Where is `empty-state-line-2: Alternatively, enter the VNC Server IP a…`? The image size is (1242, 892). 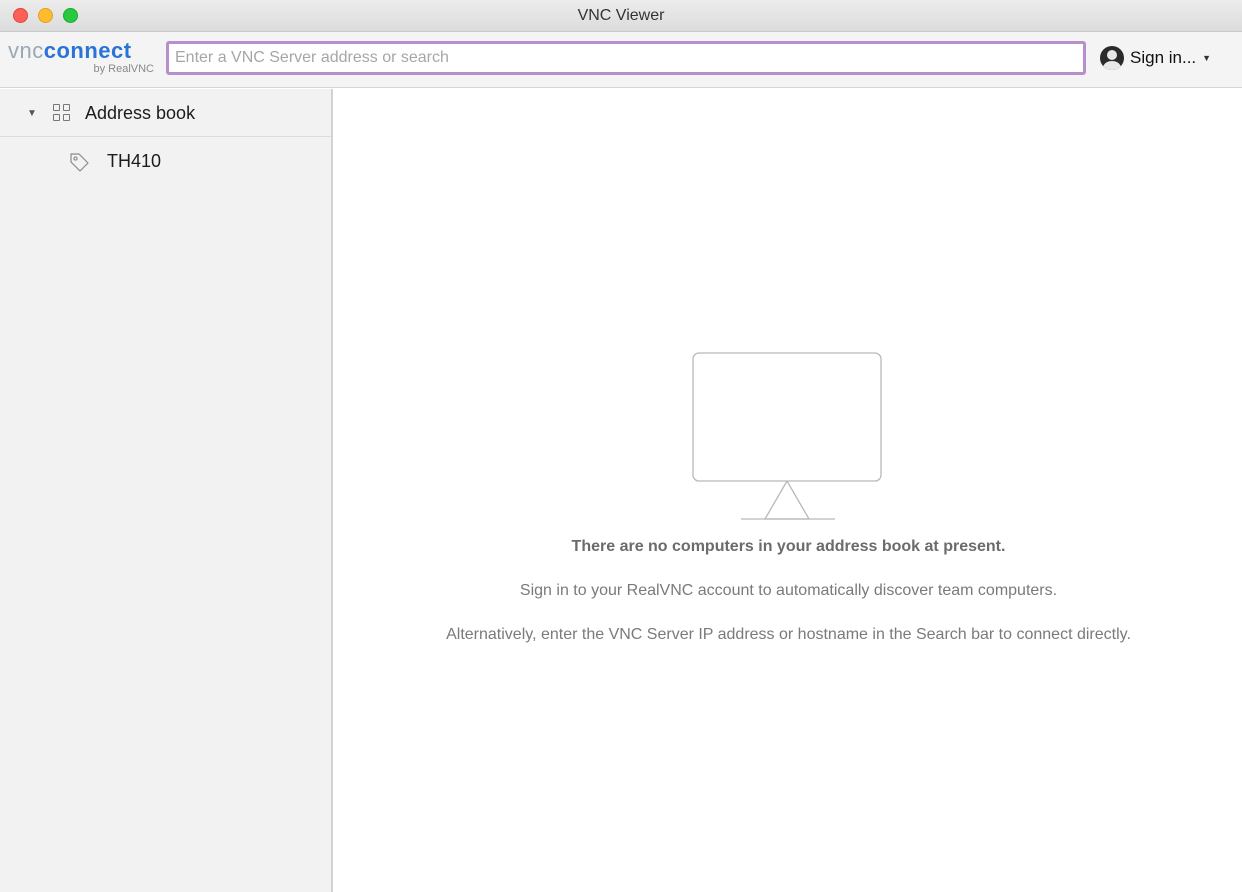
empty-state-line-2: Alternatively, enter the VNC Server IP a… is located at coordinates (788, 634).